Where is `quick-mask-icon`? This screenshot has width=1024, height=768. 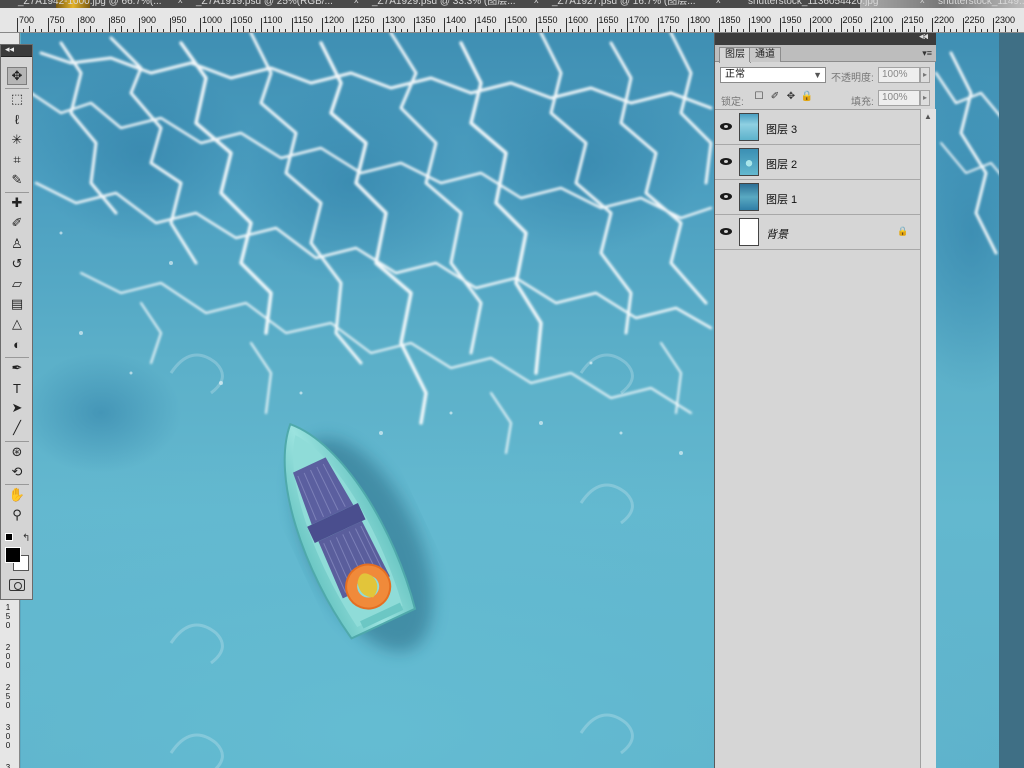
quick-mask-icon is located at coordinates (17, 585).